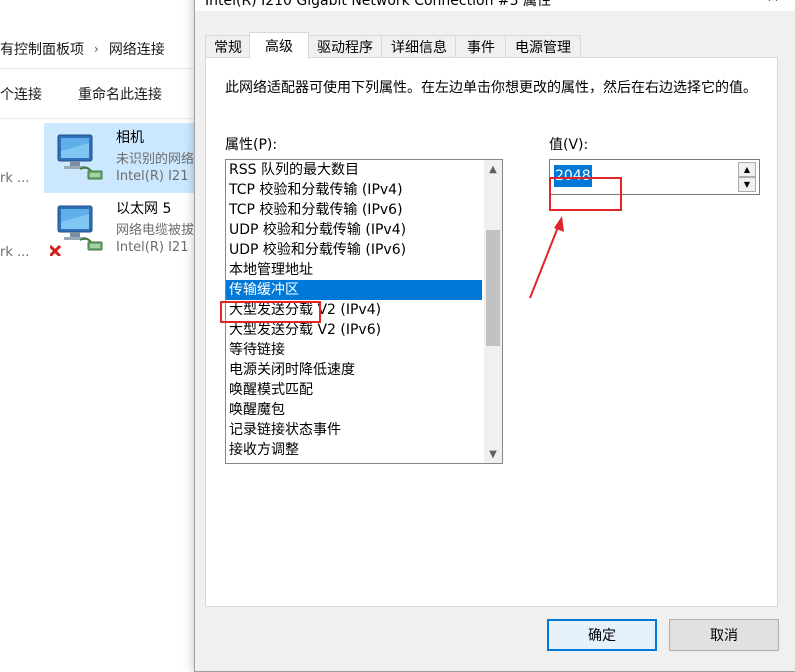  What do you see at coordinates (42, 49) in the screenshot?
I see `breadcrumb-parent: 有控制面板项` at bounding box center [42, 49].